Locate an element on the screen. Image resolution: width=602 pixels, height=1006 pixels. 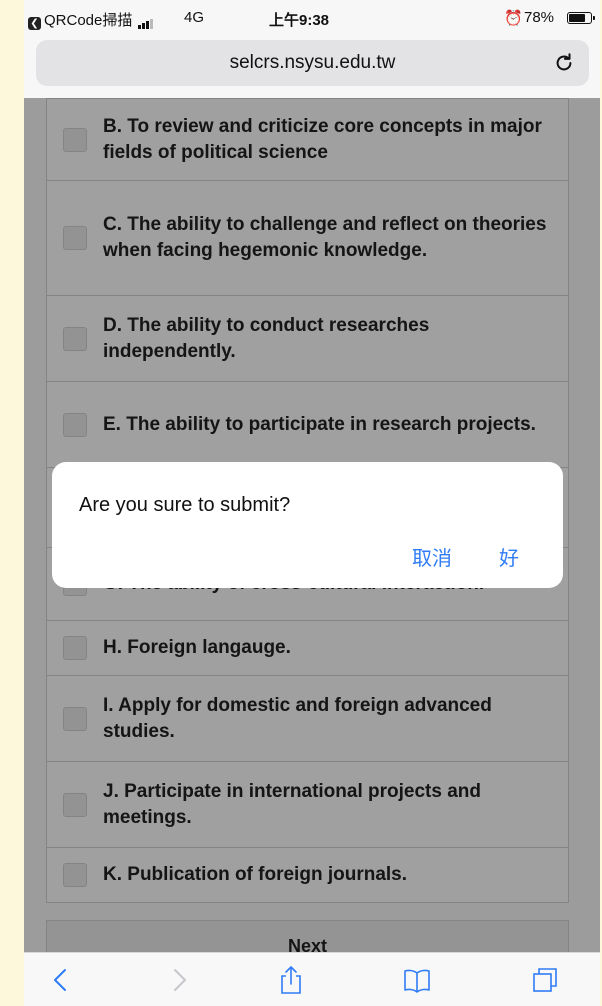
cancel-button: 取消 is located at coordinates (432, 556).